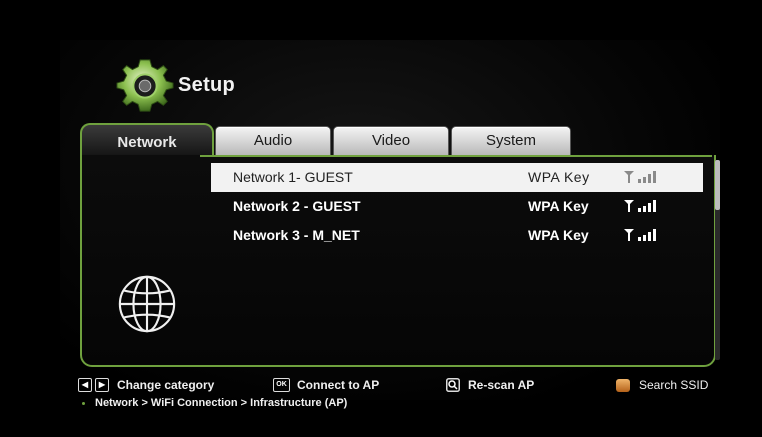 Image resolution: width=762 pixels, height=437 pixels. I want to click on panel-divider, so click(456, 156).